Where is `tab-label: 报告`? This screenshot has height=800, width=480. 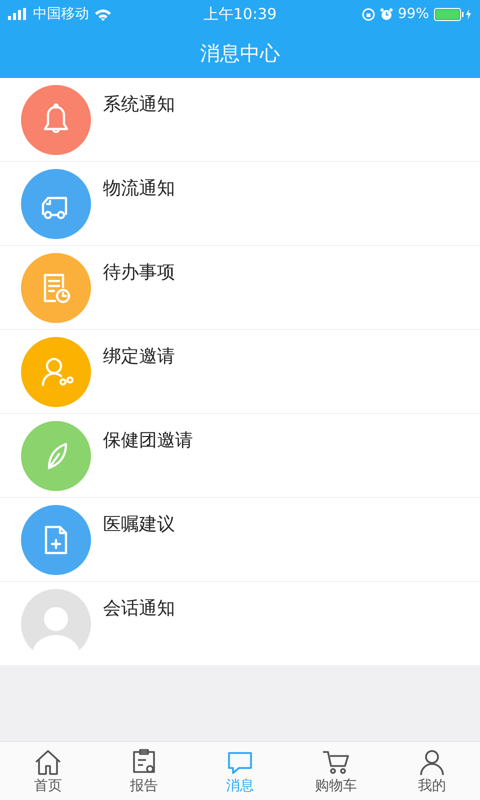
tab-label: 报告 is located at coordinates (144, 786).